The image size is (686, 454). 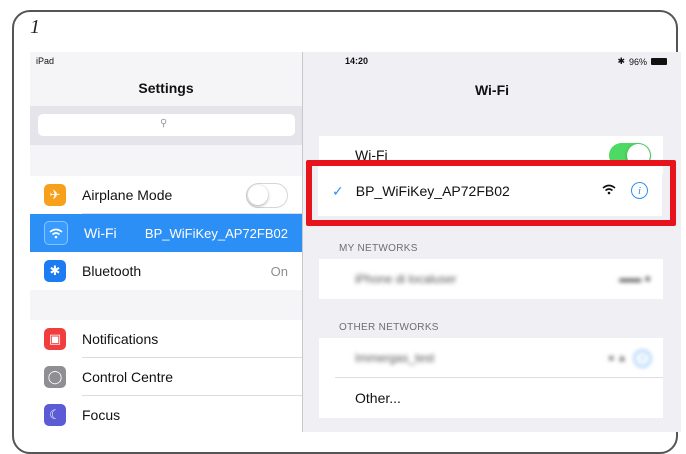 I want to click on settings-group-system: ▣ Notifications ◯ Control Centre ☾ Focus, so click(x=166, y=376).